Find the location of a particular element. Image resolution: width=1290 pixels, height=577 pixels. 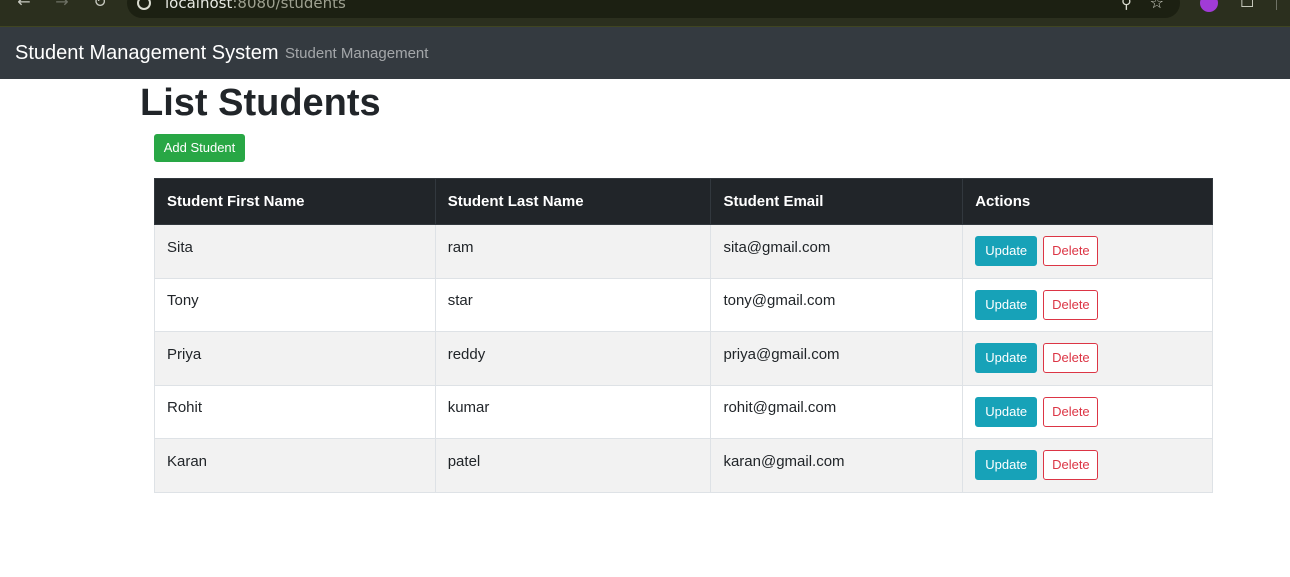

cell-first-name: Rohit is located at coordinates (295, 411).